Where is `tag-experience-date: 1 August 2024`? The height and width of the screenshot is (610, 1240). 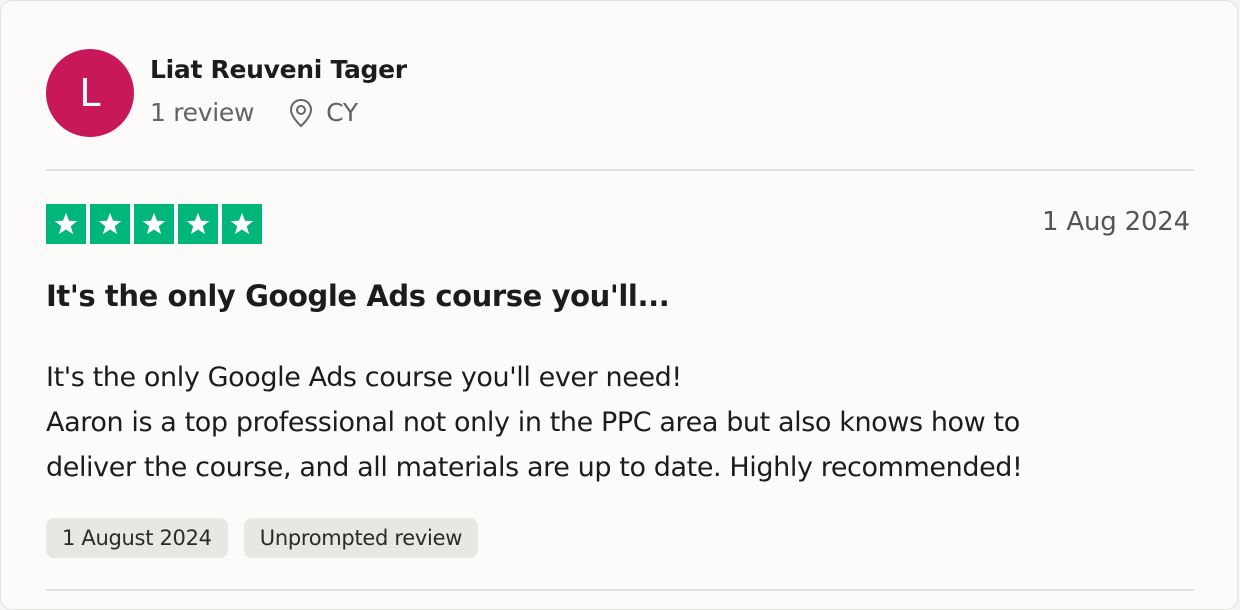
tag-experience-date: 1 August 2024 is located at coordinates (137, 538).